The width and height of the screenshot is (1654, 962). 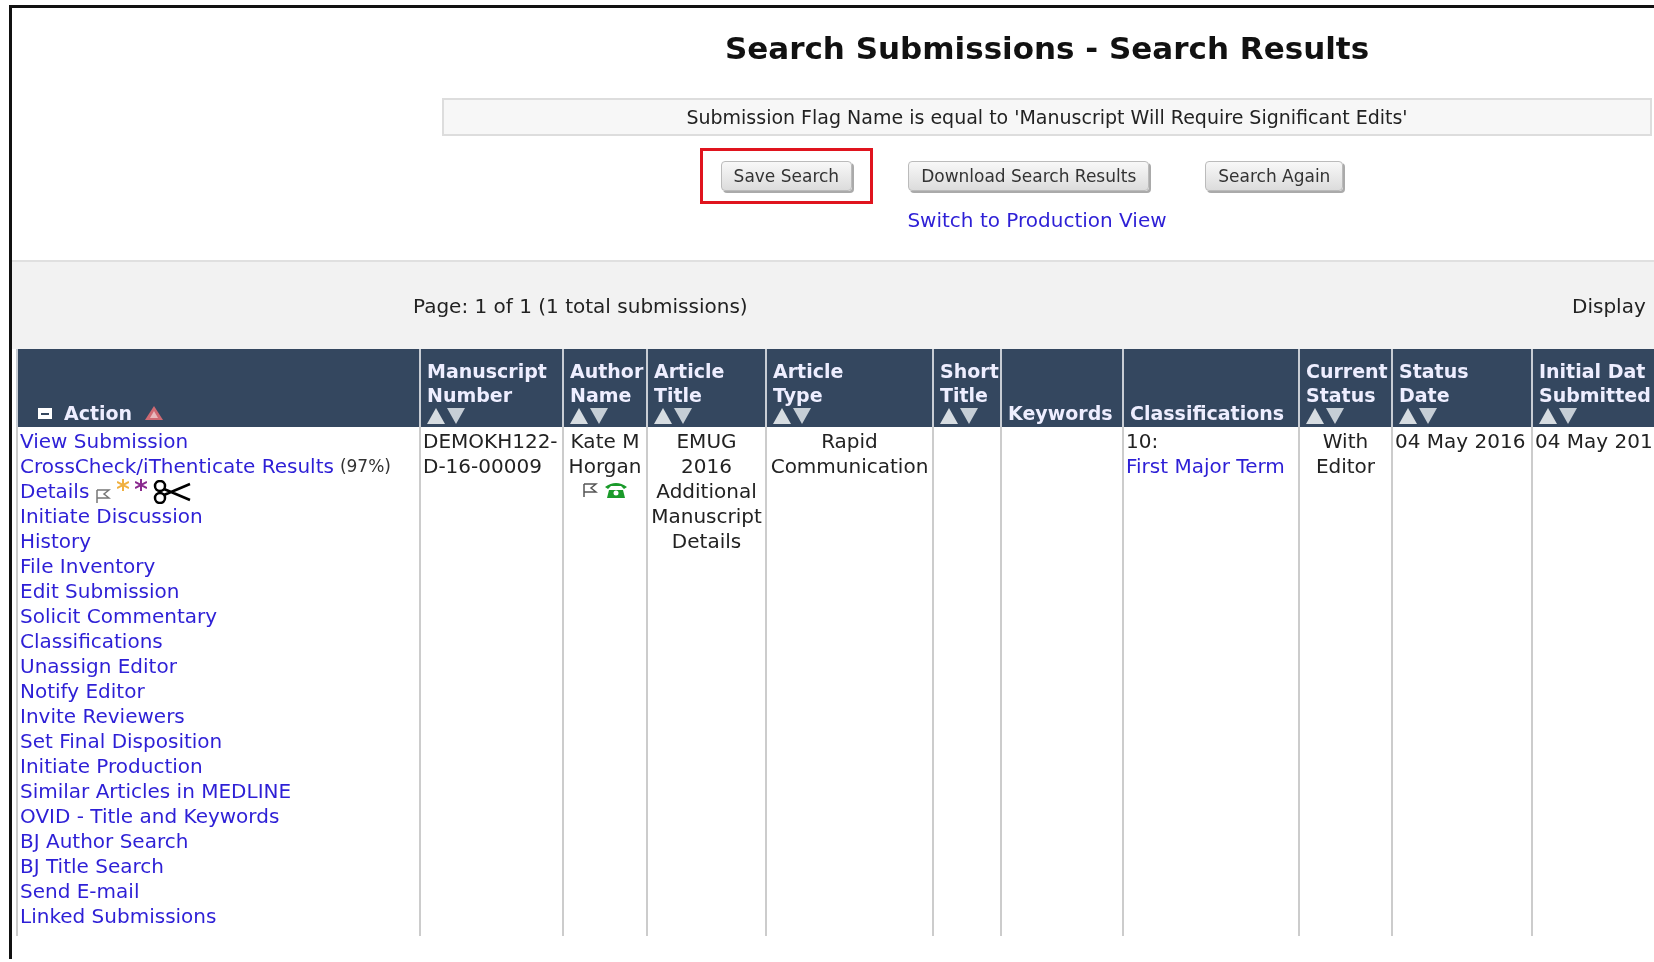 What do you see at coordinates (80, 891) in the screenshot?
I see `action-link: Send E-mail` at bounding box center [80, 891].